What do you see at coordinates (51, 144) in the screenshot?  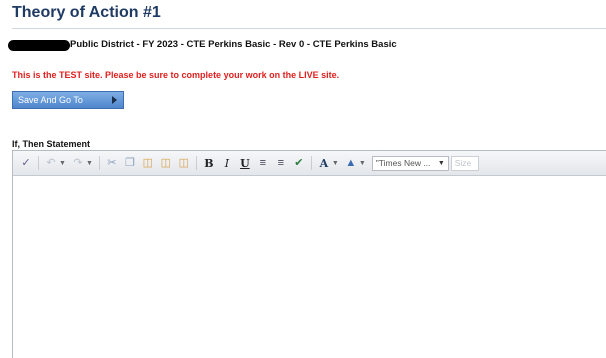 I see `field-label: If, Then Statement` at bounding box center [51, 144].